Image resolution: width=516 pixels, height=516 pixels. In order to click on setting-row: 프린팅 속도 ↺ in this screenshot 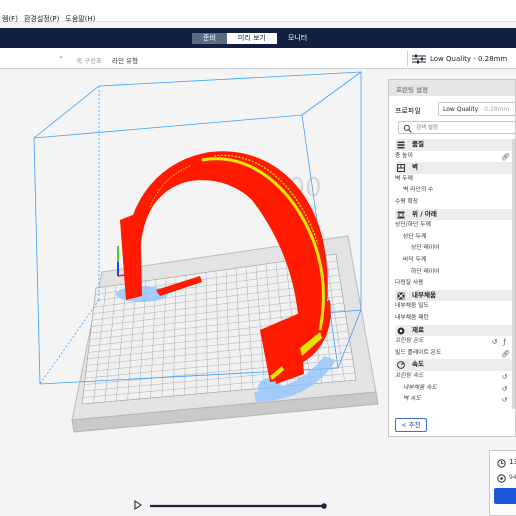, I will do `click(455, 377)`.